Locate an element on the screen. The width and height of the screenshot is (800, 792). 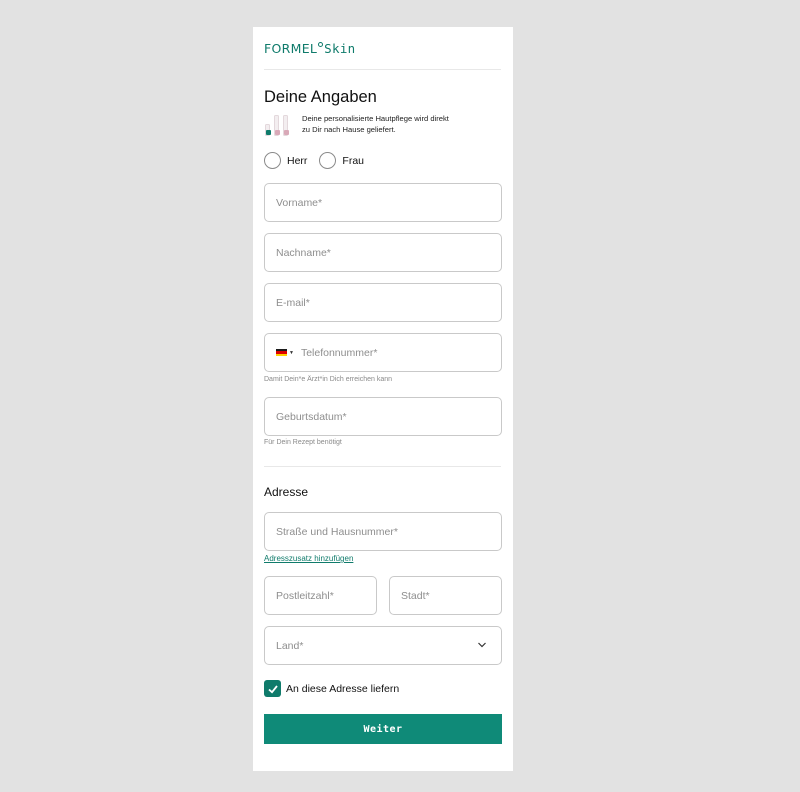
add-address-extra-link: Adresszusatz hinzufügen is located at coordinates (308, 558).